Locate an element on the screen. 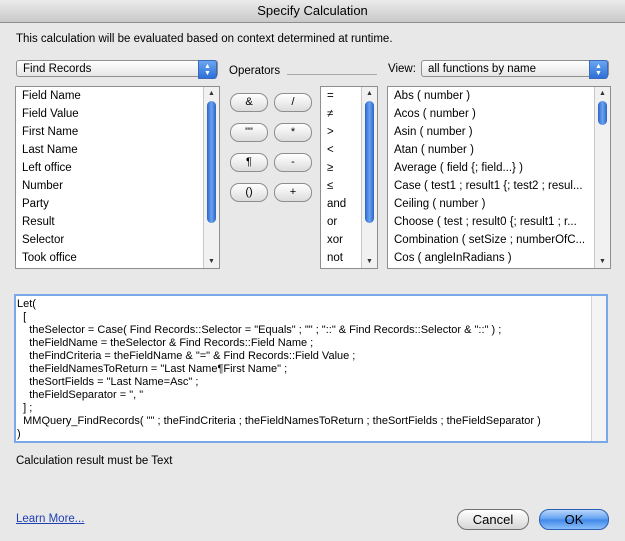 The width and height of the screenshot is (625, 541). operators-label: Operators is located at coordinates (255, 71).